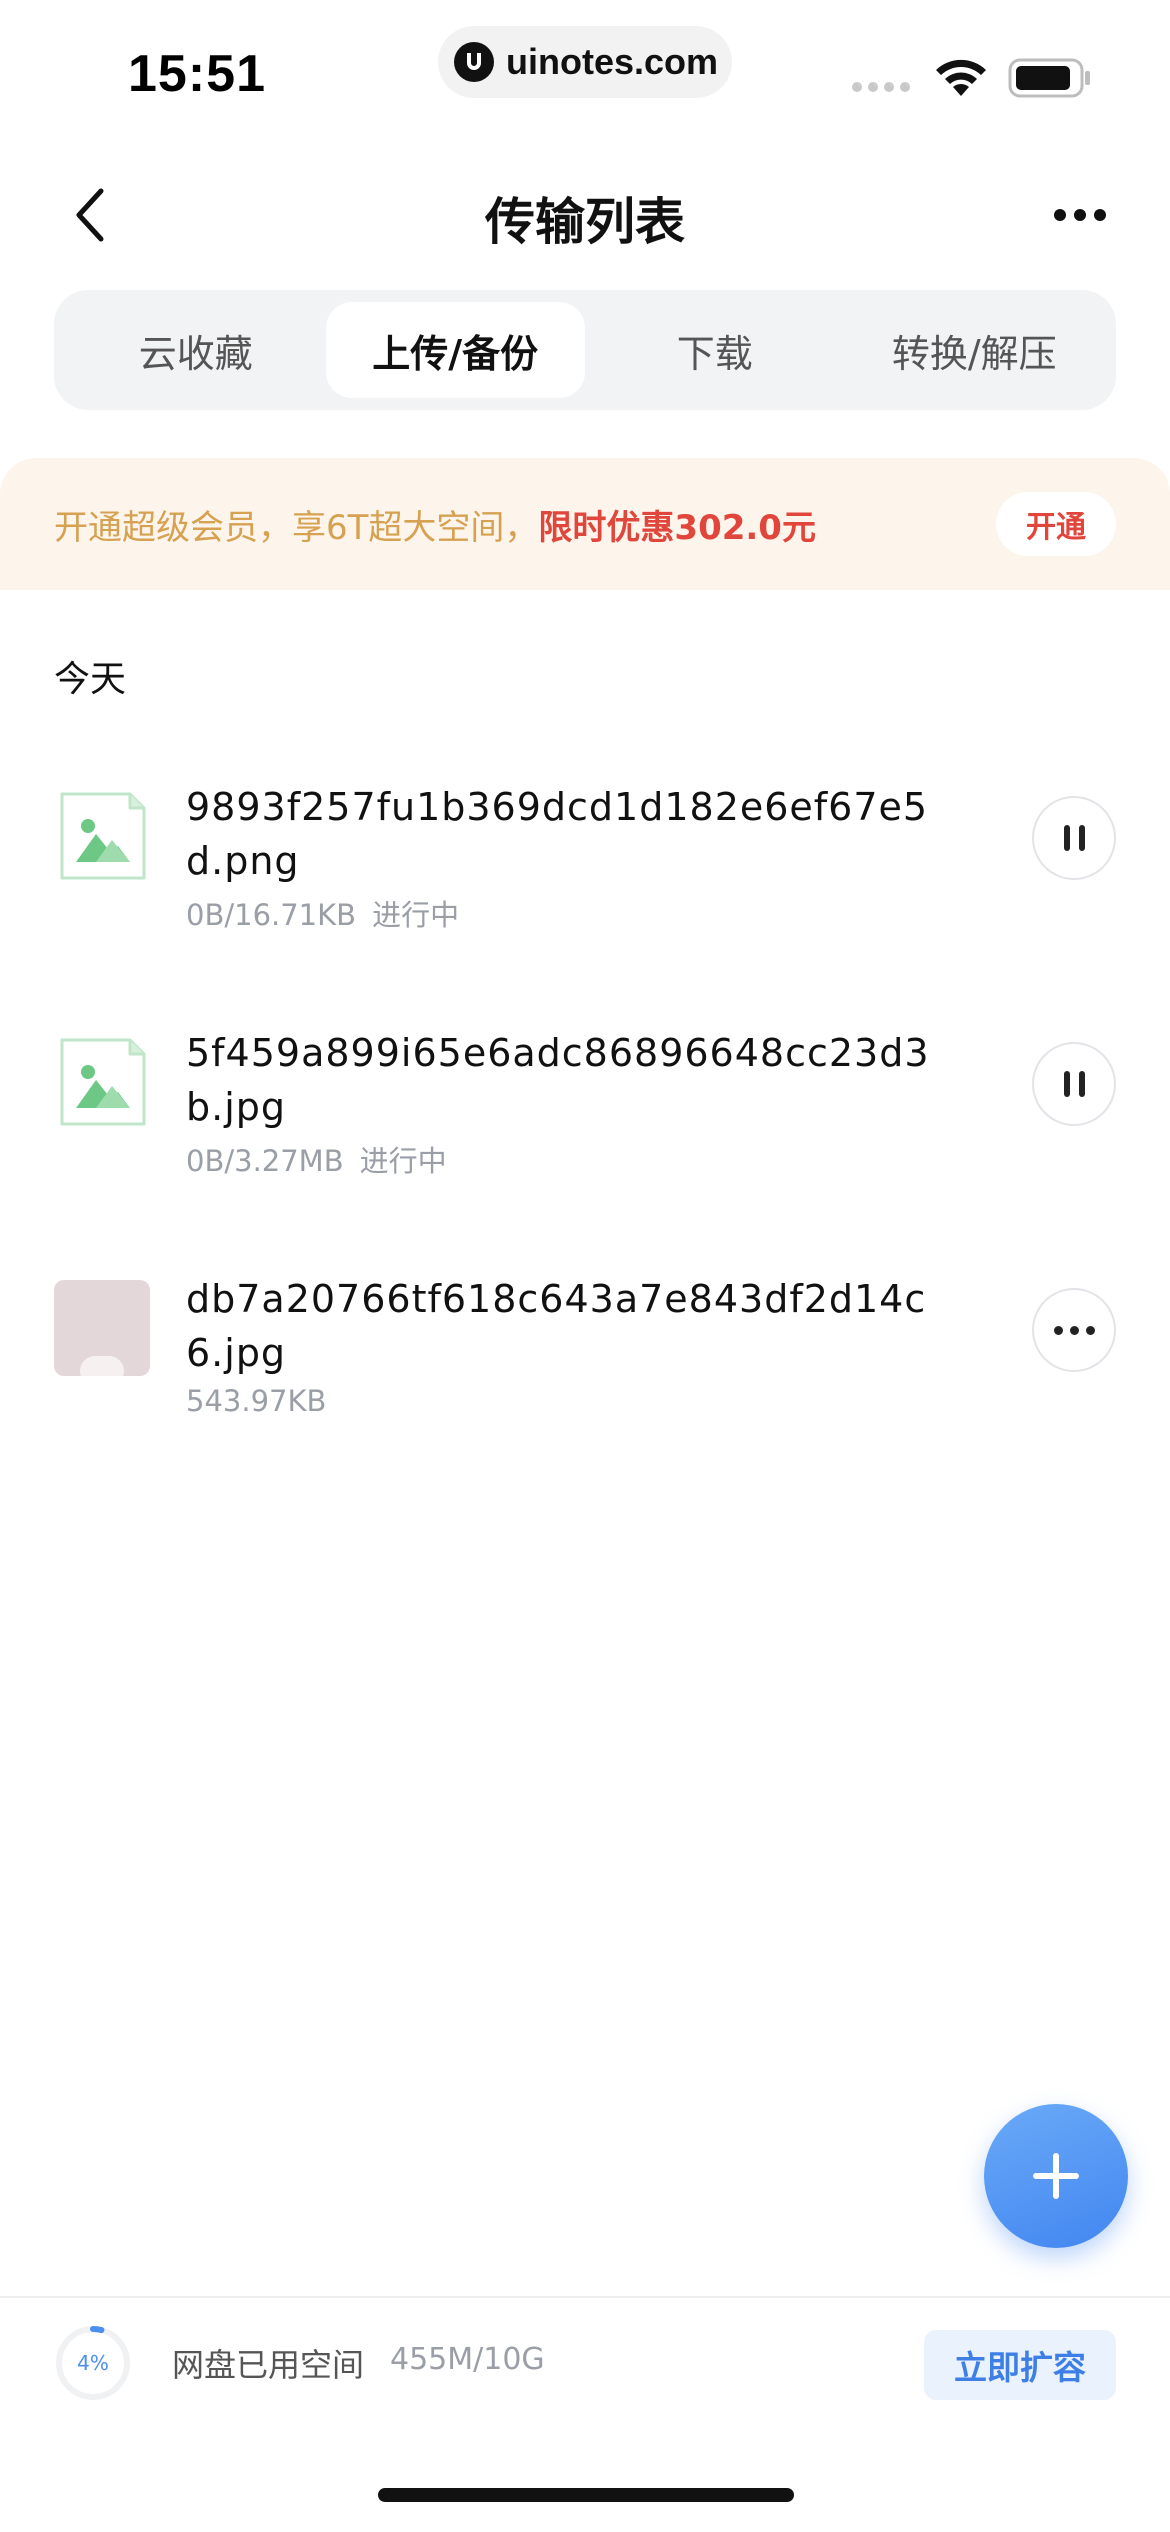  Describe the element at coordinates (585, 2297) in the screenshot. I see `divider` at that location.